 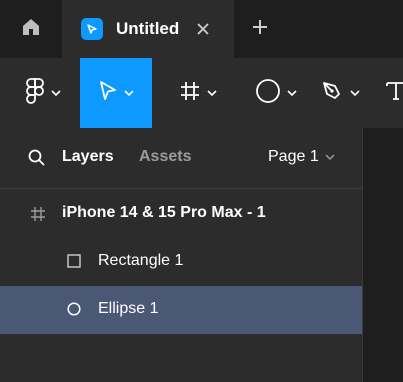 I want to click on panel-header: Layers Assets Page 1, so click(x=181, y=158).